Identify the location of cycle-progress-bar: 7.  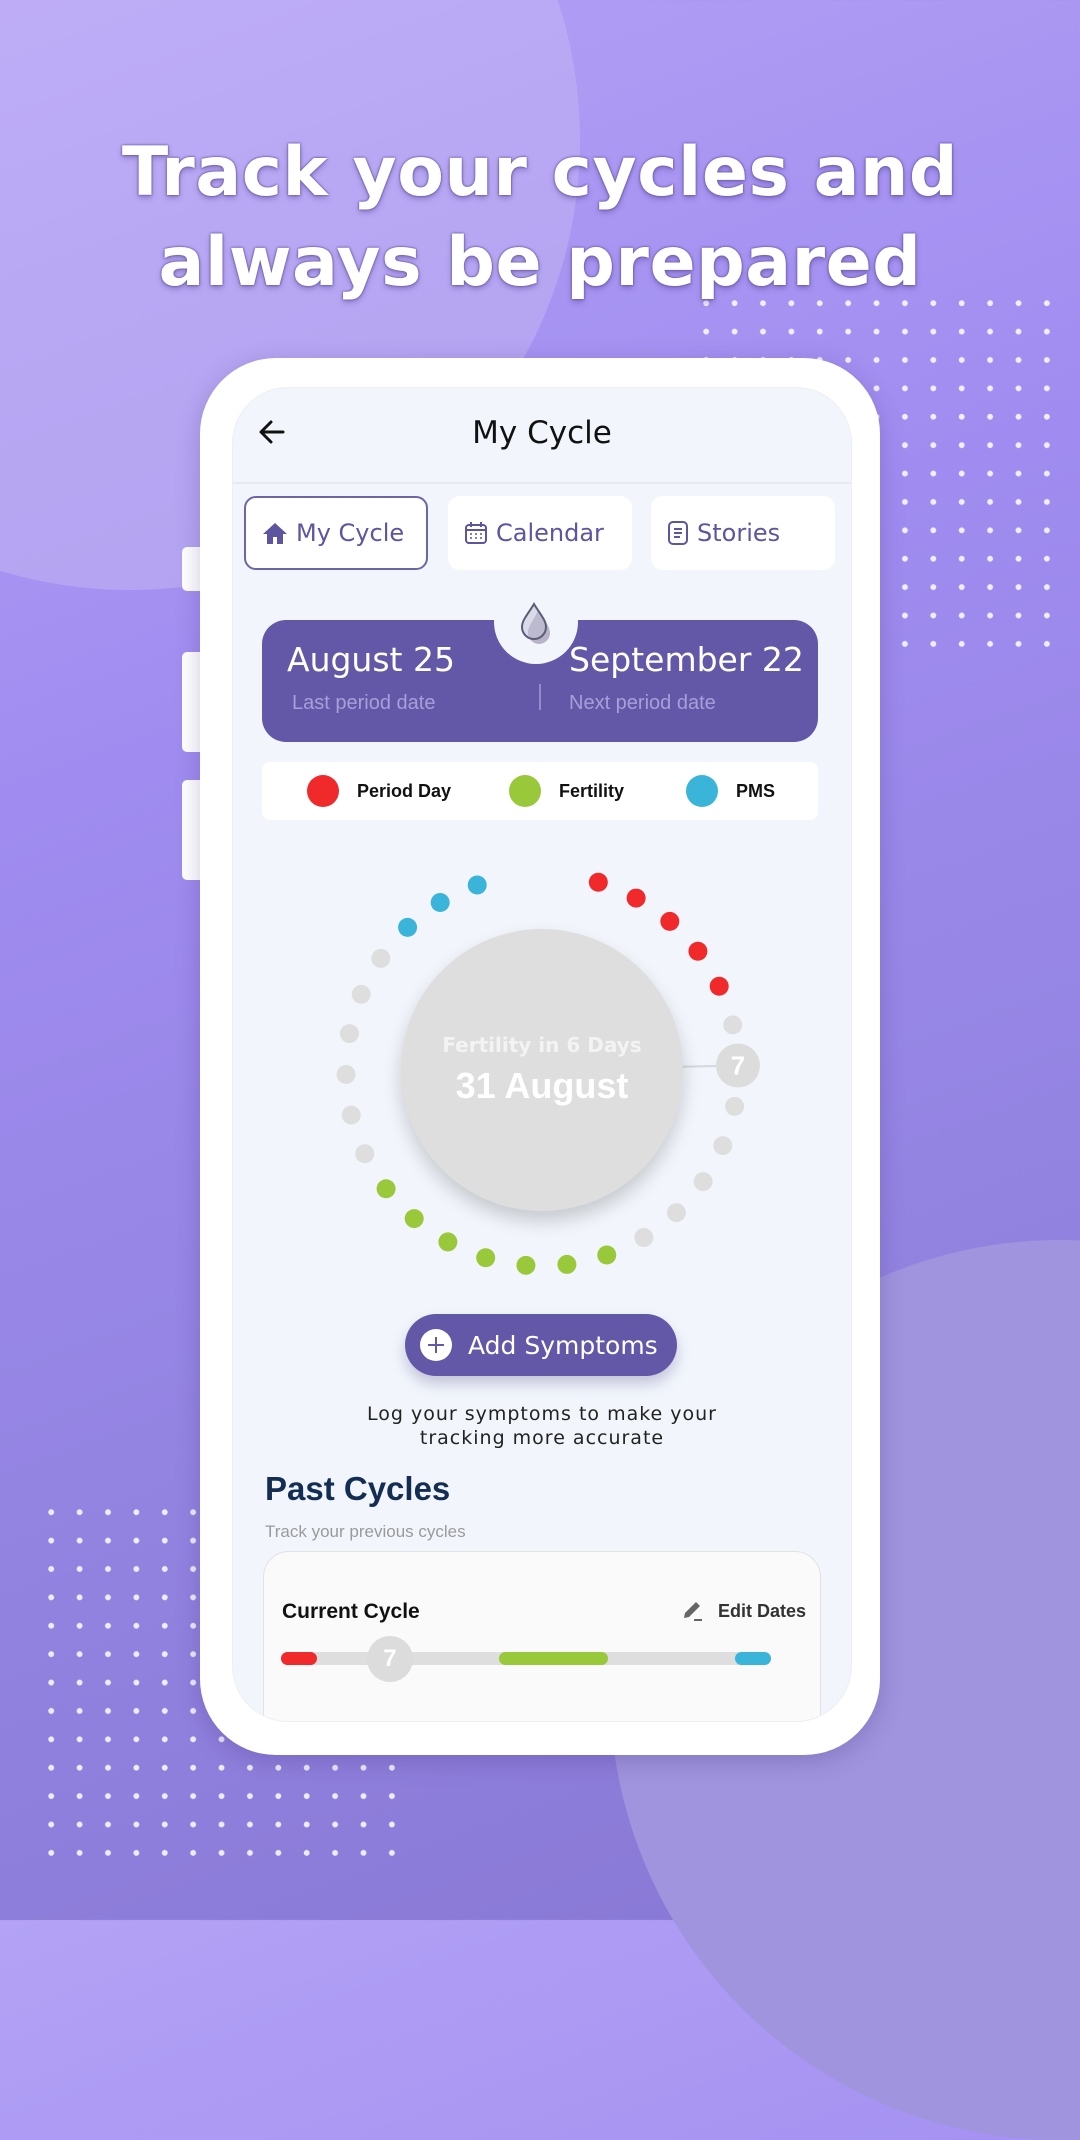
(526, 1659).